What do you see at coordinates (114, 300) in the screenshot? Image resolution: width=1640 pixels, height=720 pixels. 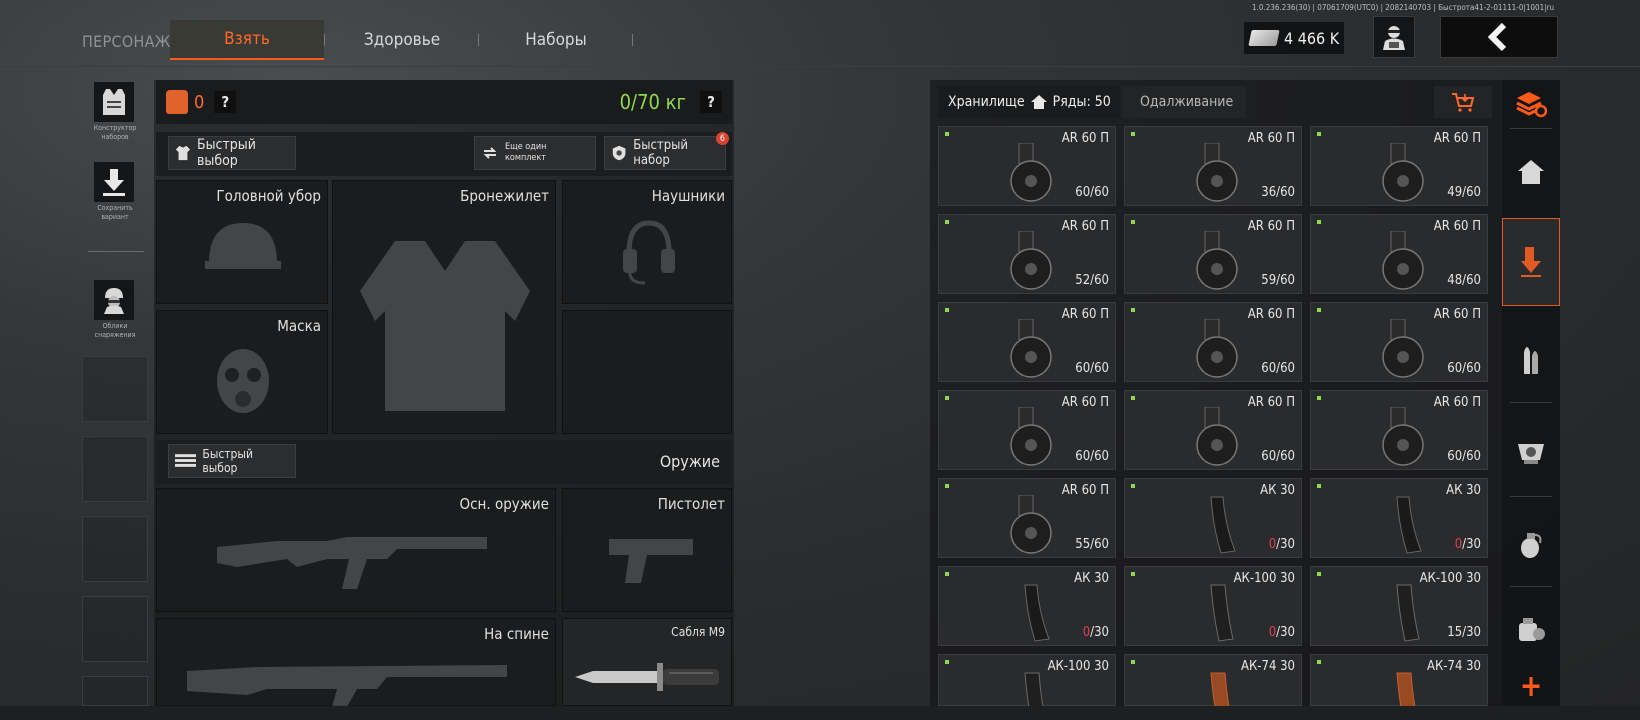 I see `equipment-skins-button` at bounding box center [114, 300].